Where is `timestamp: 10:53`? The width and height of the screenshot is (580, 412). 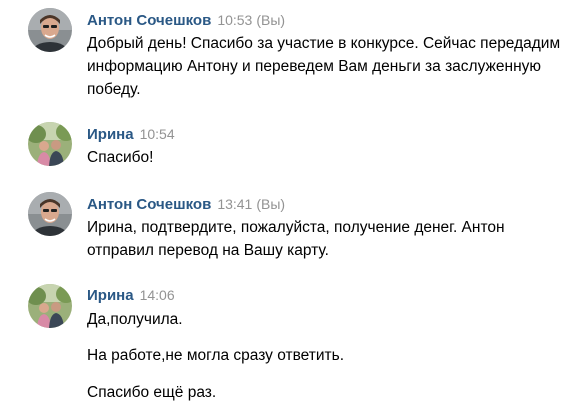 timestamp: 10:53 is located at coordinates (234, 20).